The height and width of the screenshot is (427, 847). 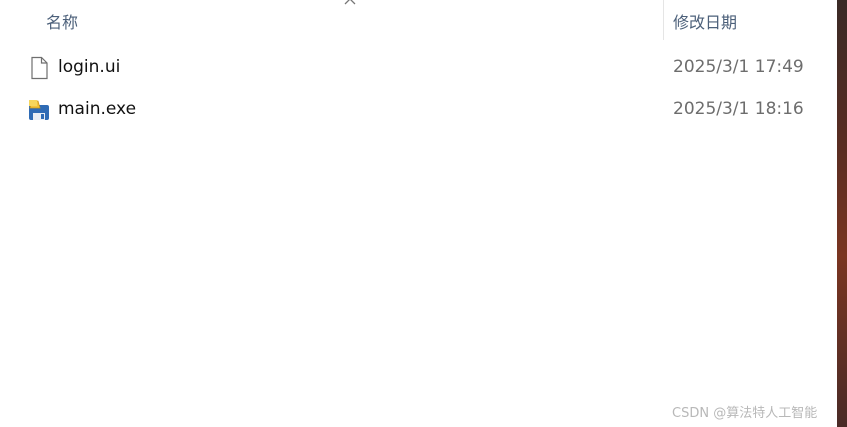 What do you see at coordinates (663, 20) in the screenshot?
I see `column-divider` at bounding box center [663, 20].